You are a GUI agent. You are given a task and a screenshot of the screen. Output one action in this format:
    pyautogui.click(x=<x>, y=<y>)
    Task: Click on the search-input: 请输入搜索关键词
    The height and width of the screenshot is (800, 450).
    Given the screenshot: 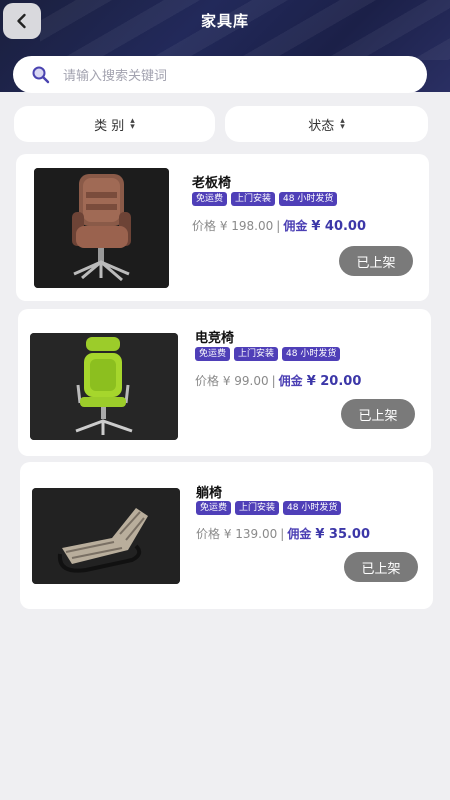 What is the action you would take?
    pyautogui.click(x=115, y=74)
    